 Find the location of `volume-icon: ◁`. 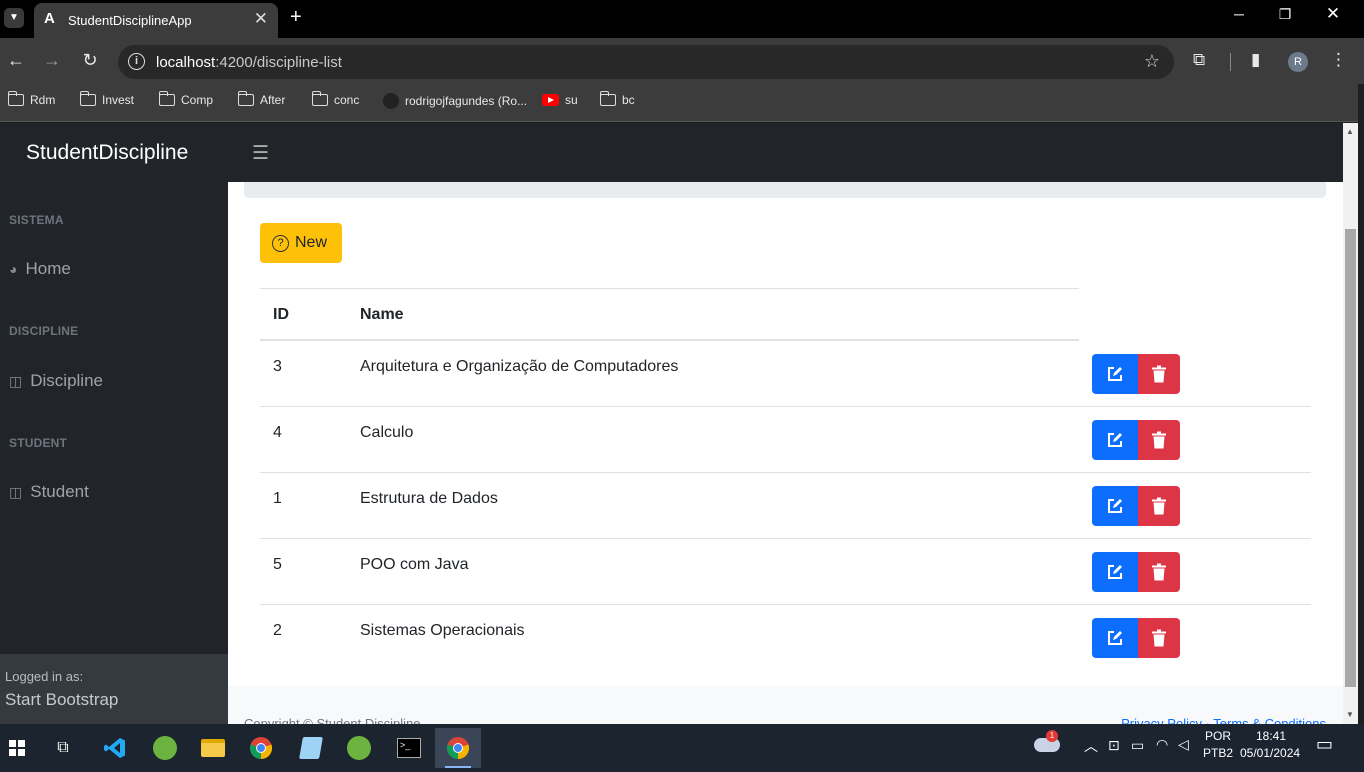

volume-icon: ◁ is located at coordinates (1183, 744).